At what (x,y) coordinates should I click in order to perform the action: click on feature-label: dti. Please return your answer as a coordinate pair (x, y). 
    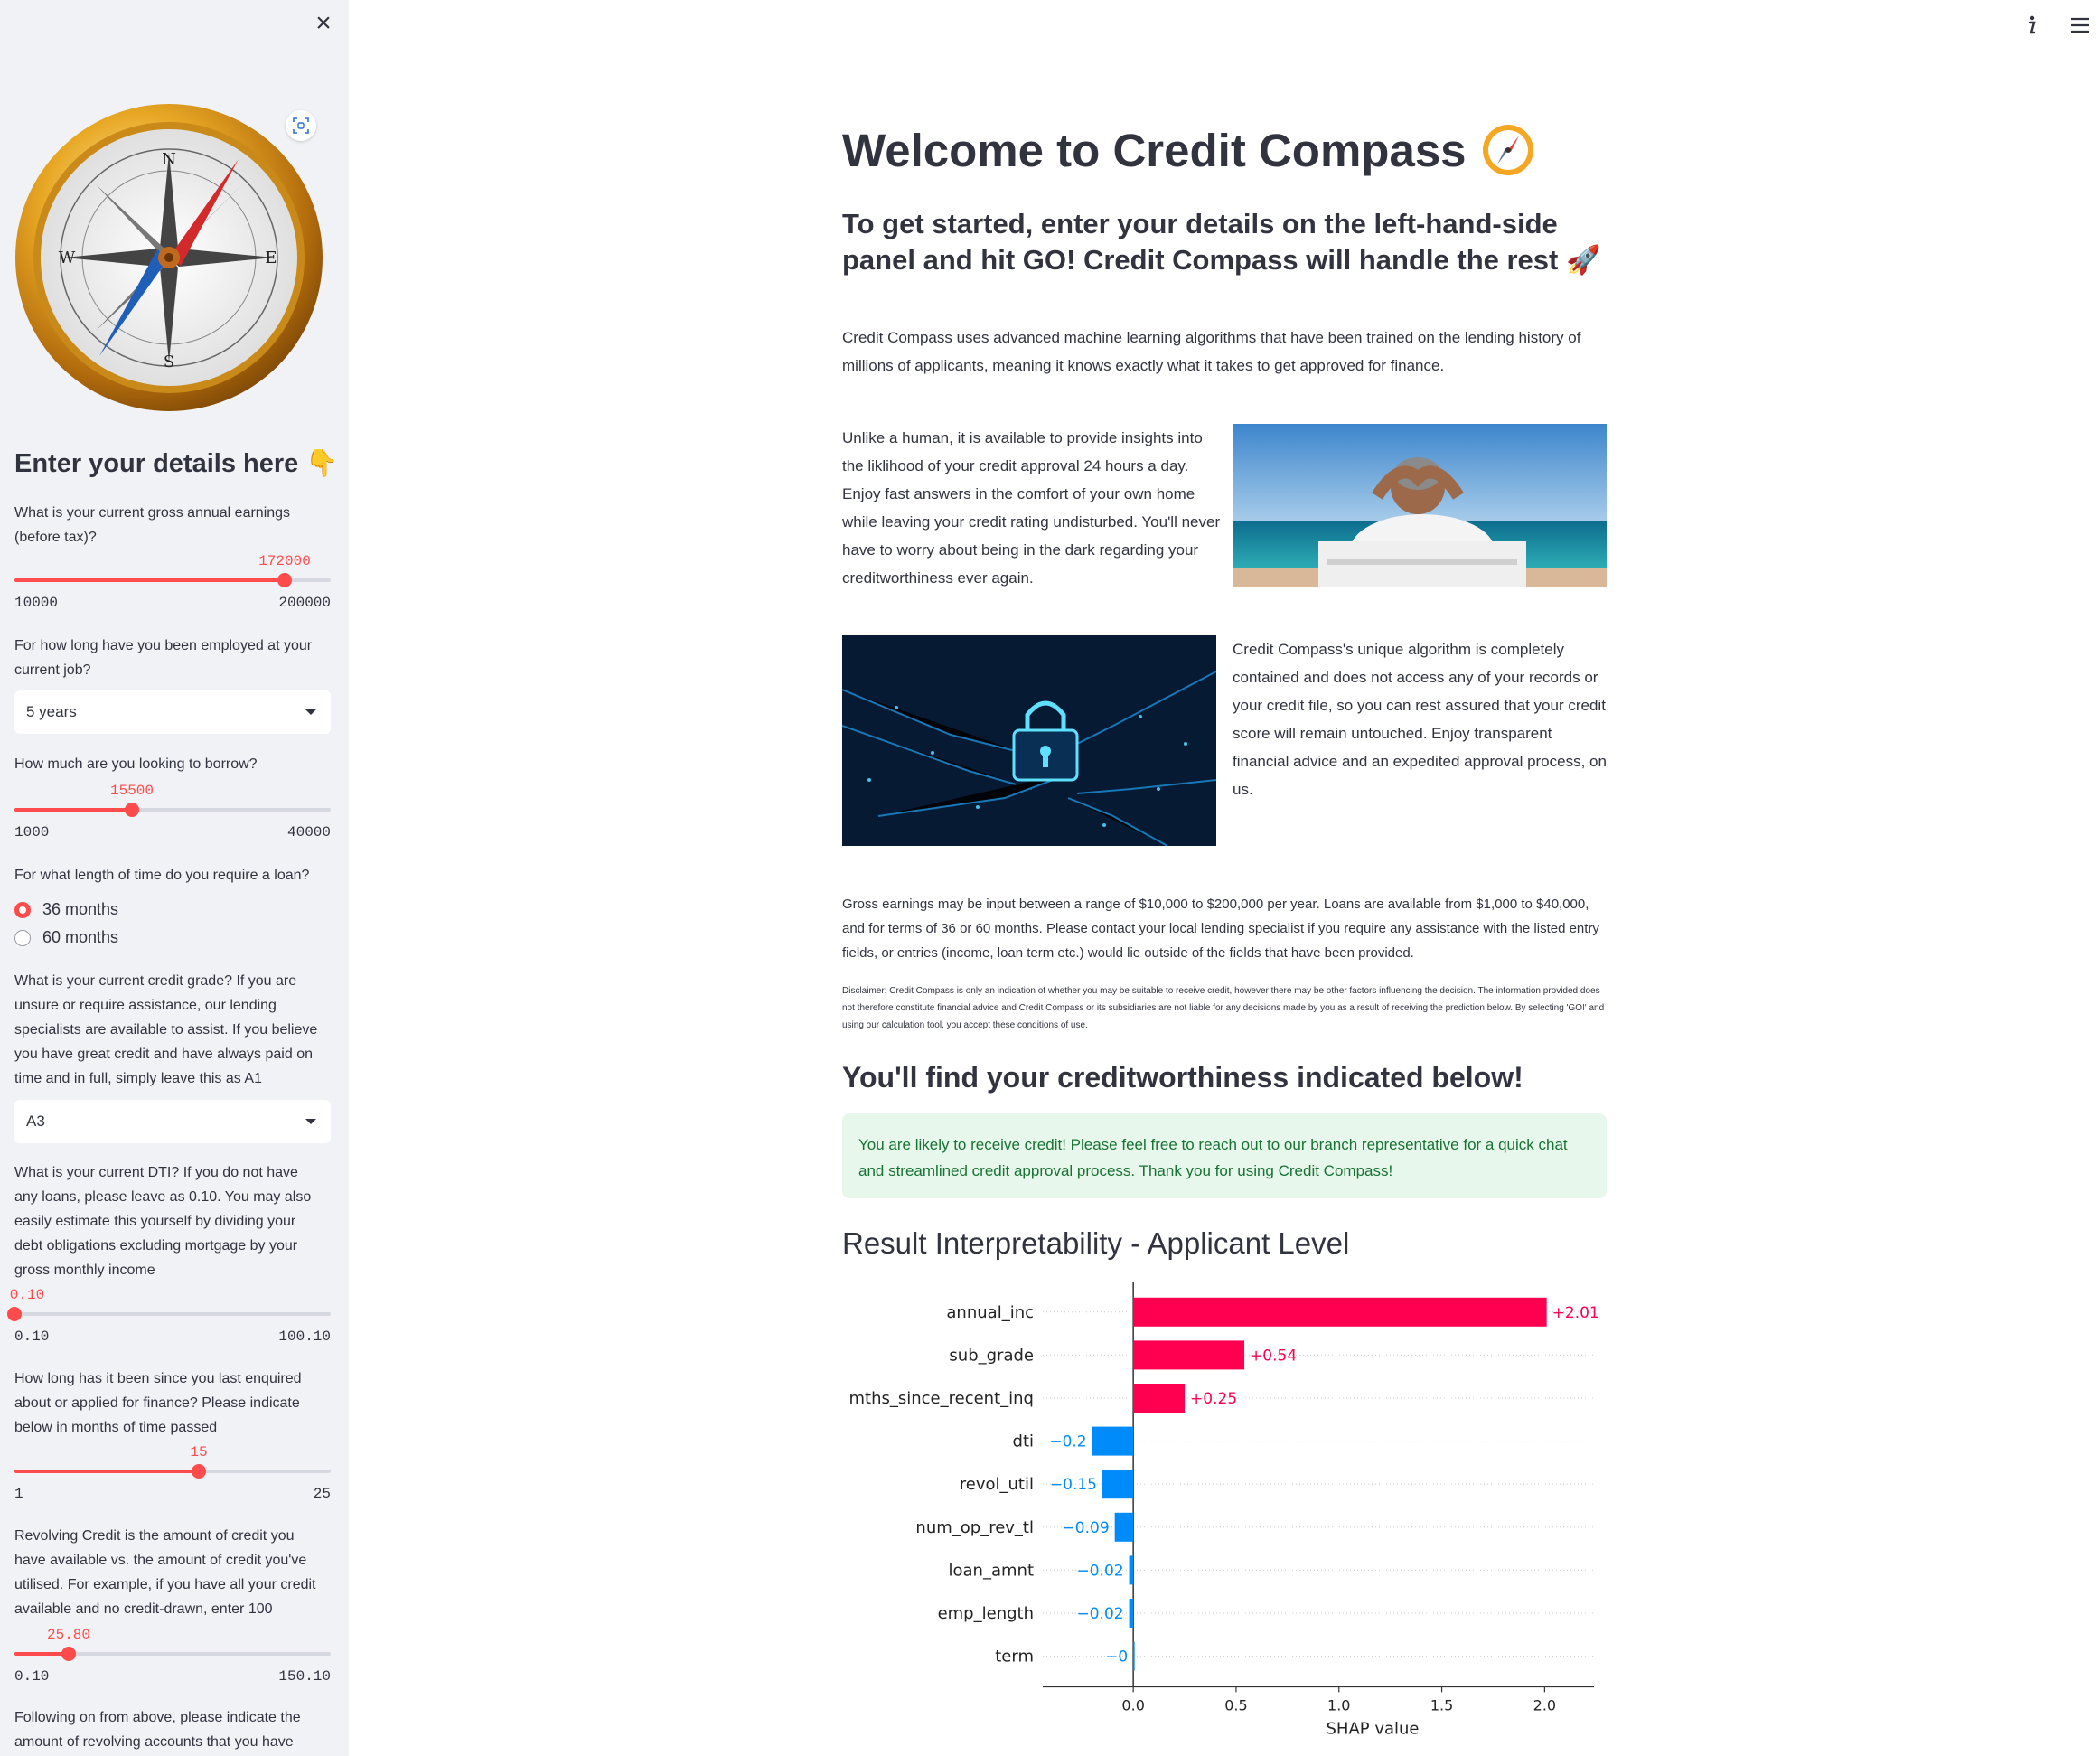
    Looking at the image, I should click on (1024, 1442).